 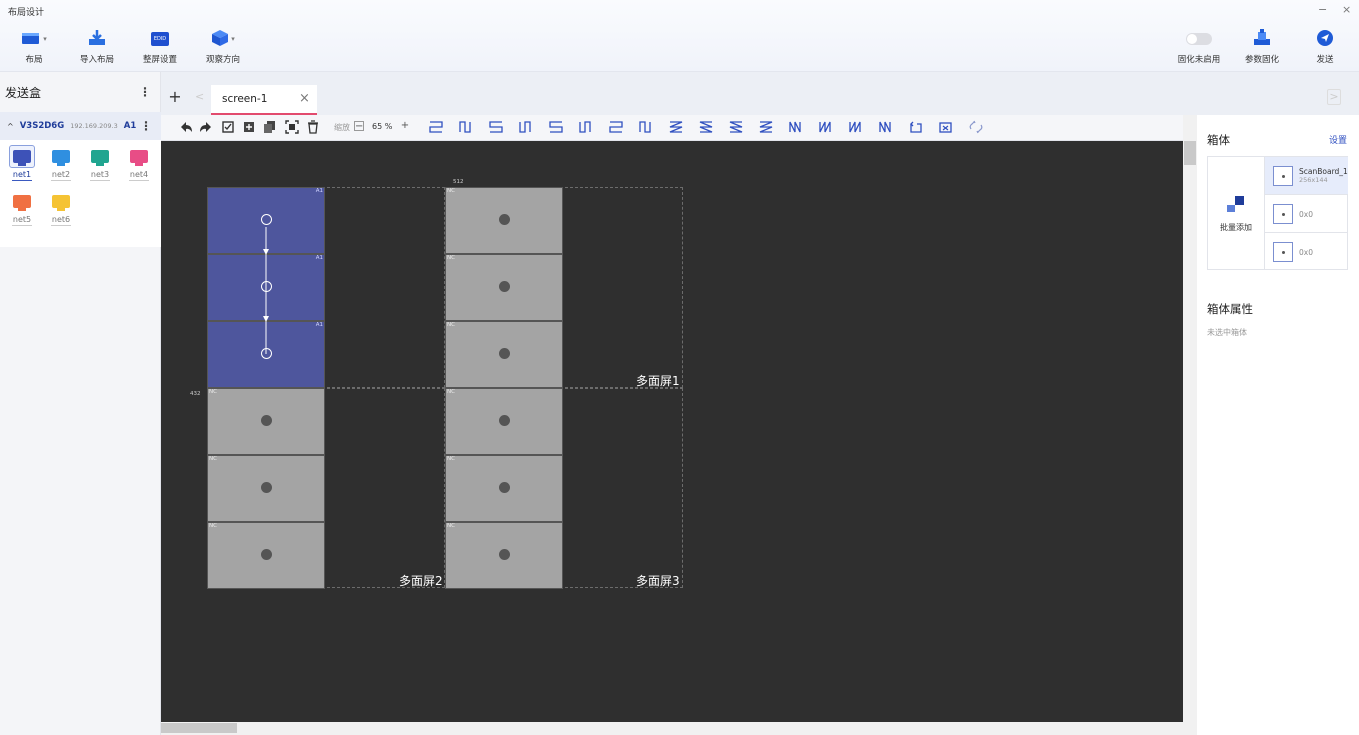 What do you see at coordinates (292, 127) in the screenshot?
I see `fit-screen-icon` at bounding box center [292, 127].